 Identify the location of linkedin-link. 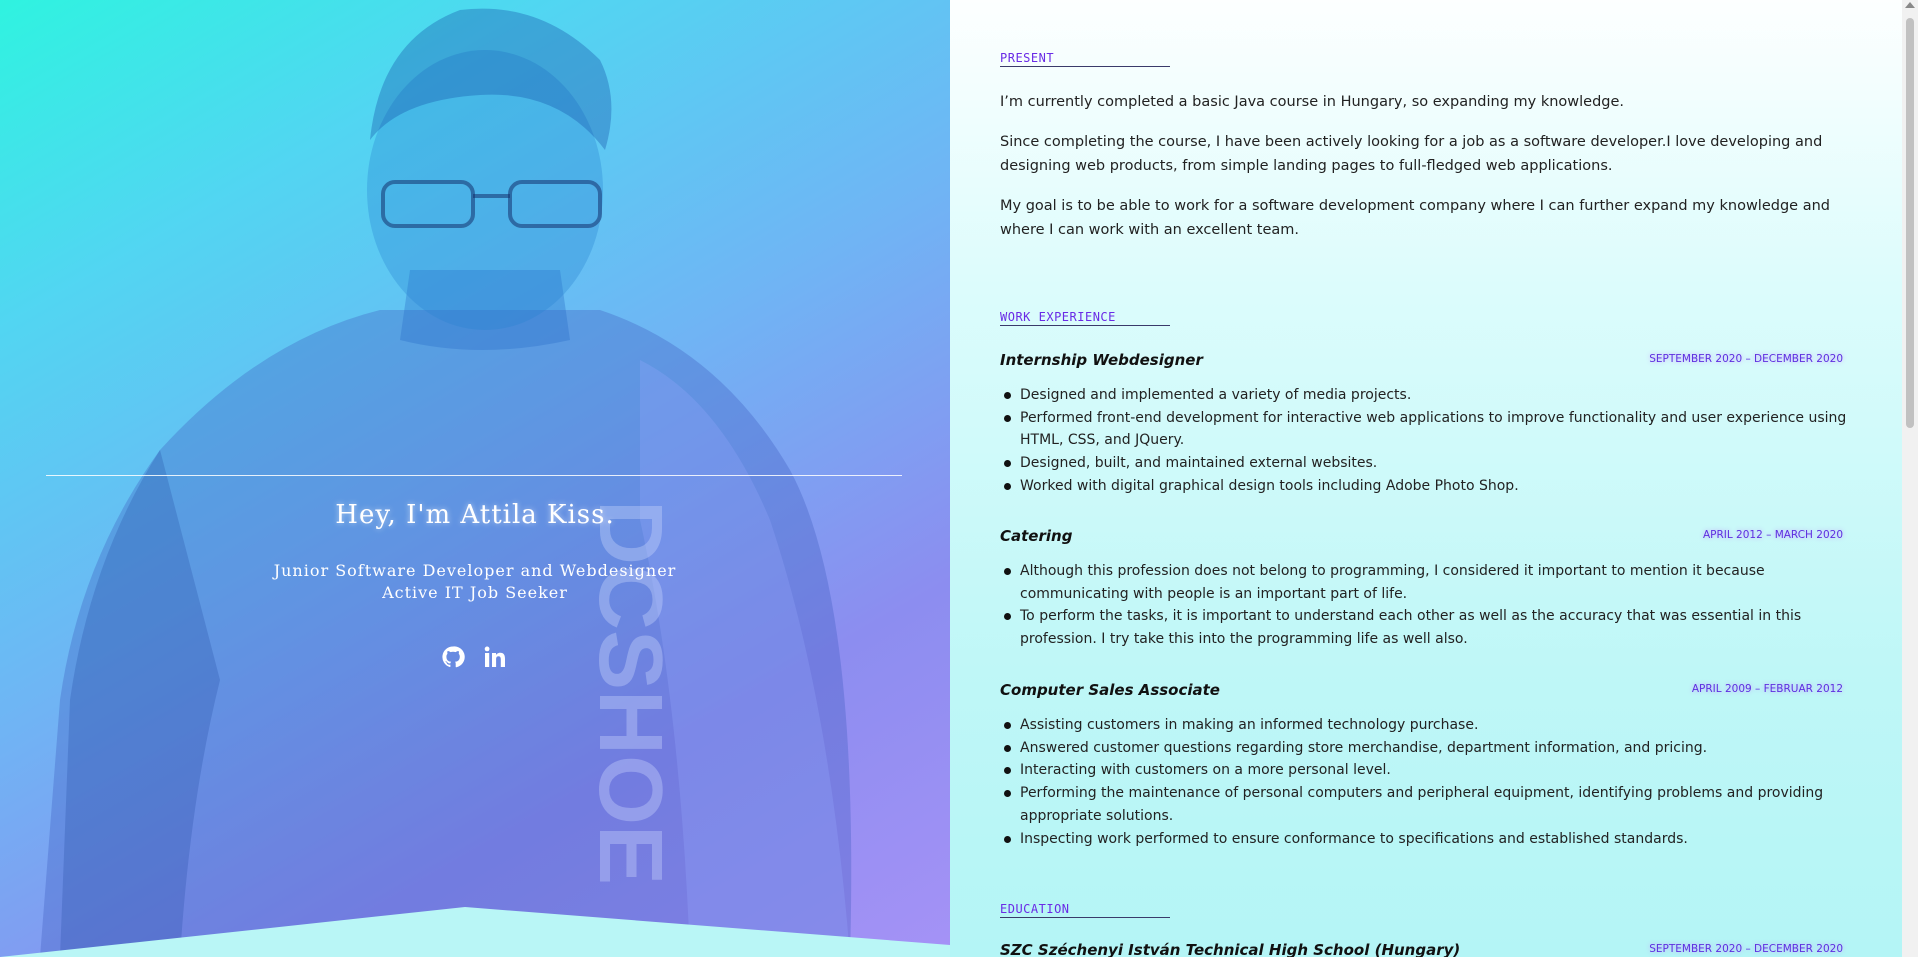
(495, 657).